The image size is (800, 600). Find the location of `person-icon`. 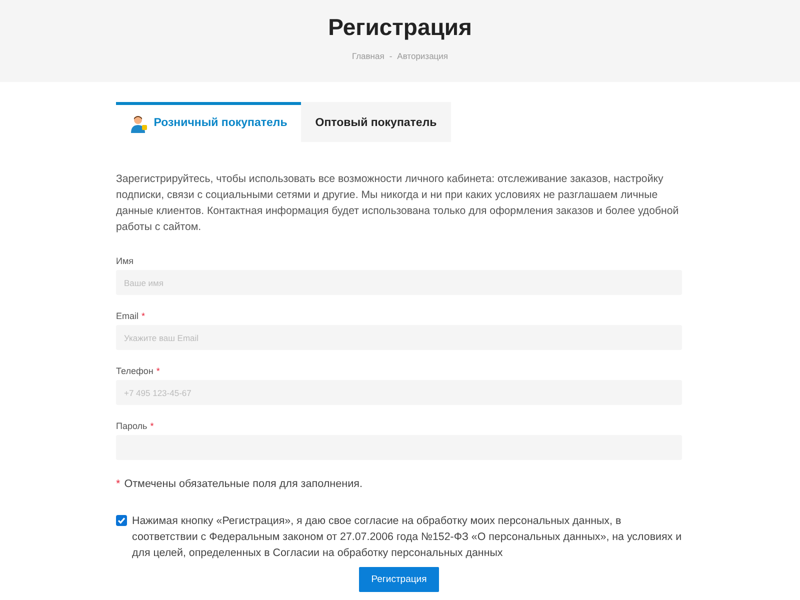

person-icon is located at coordinates (139, 123).